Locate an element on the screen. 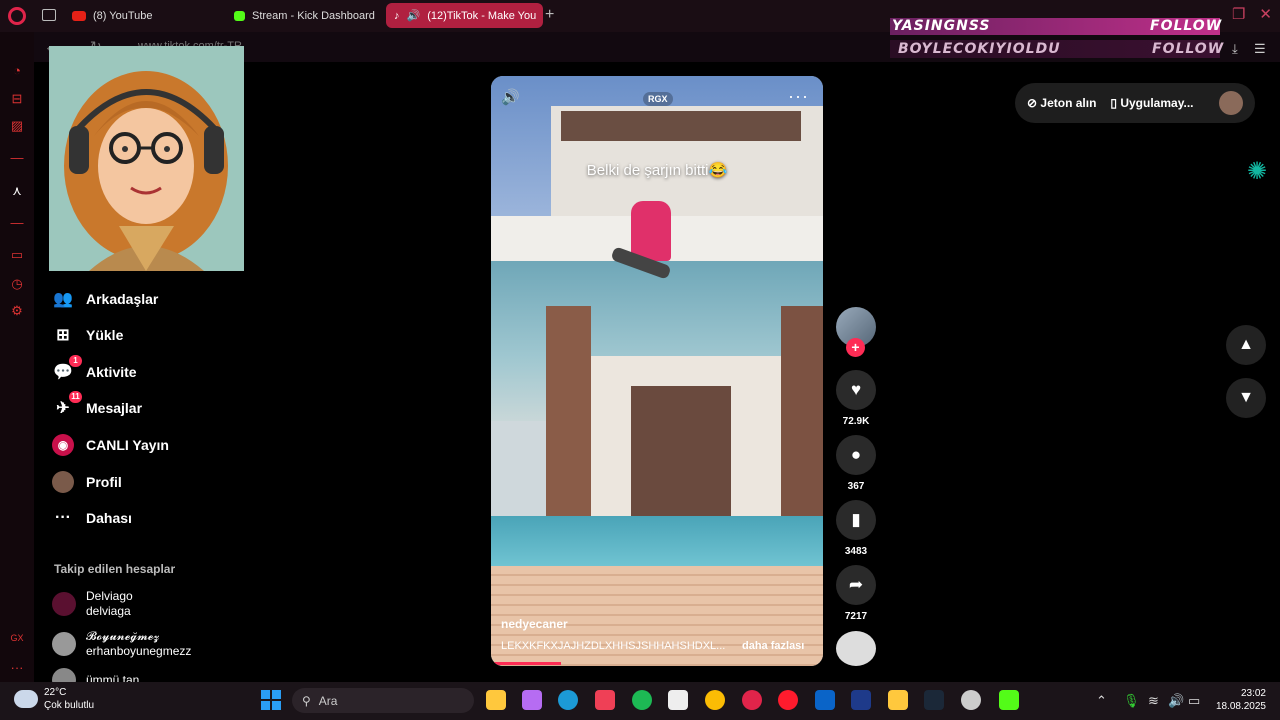 Image resolution: width=1280 pixels, height=720 pixels. menu-icon: ☰ is located at coordinates (1260, 49).